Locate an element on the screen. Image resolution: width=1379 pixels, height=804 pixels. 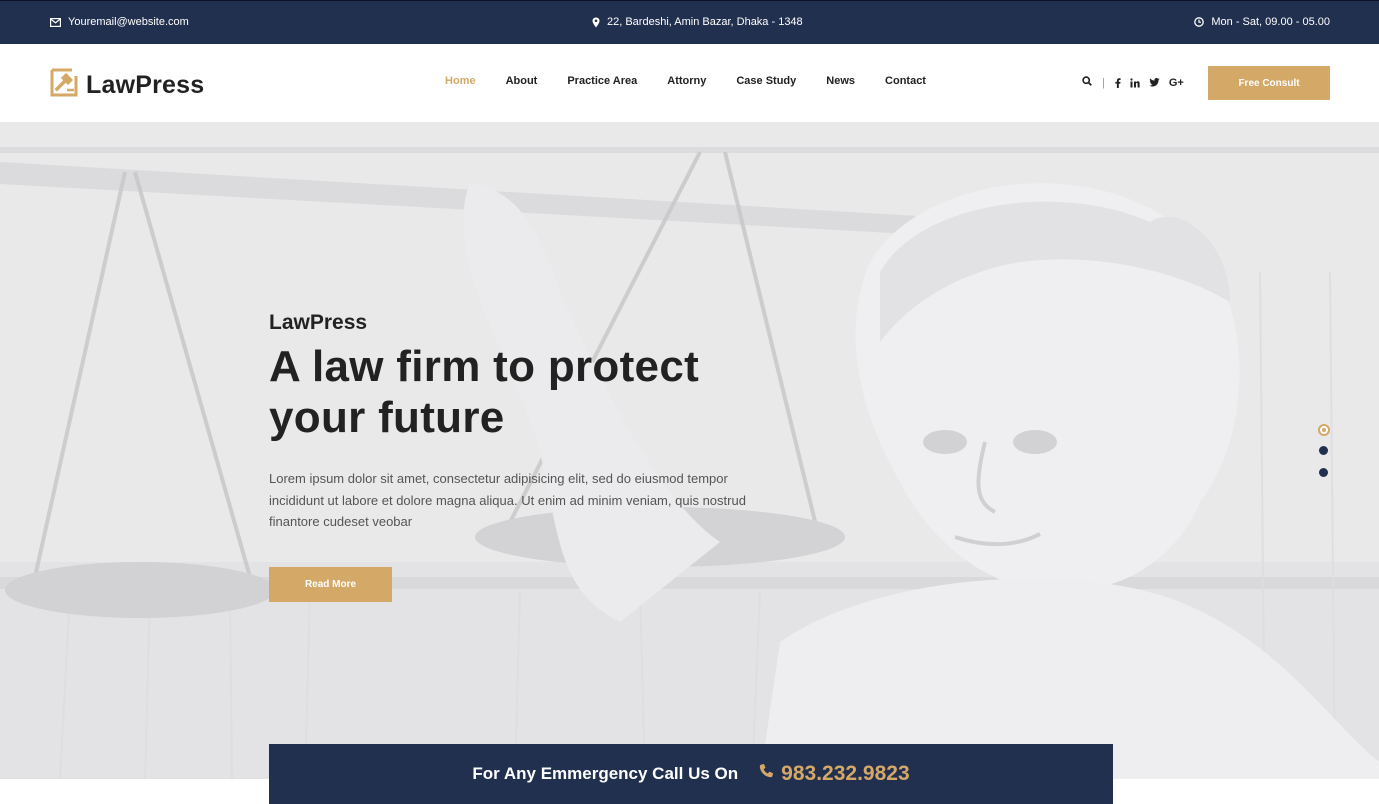
nav-item-attorny: Attorny is located at coordinates (686, 81).